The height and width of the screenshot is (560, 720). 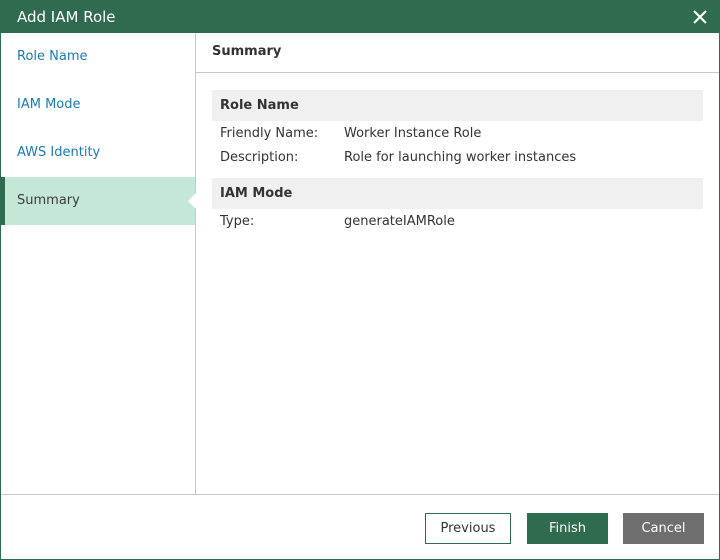 What do you see at coordinates (360, 526) in the screenshot?
I see `dialog-footer: Previous Finish Cancel` at bounding box center [360, 526].